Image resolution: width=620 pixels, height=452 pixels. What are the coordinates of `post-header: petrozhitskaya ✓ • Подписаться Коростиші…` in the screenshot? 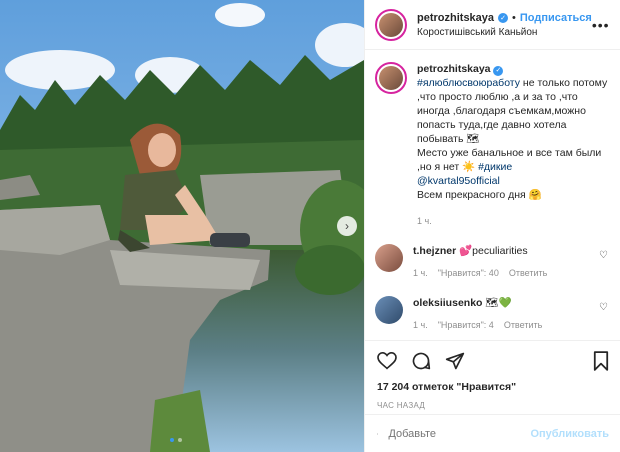 It's located at (492, 25).